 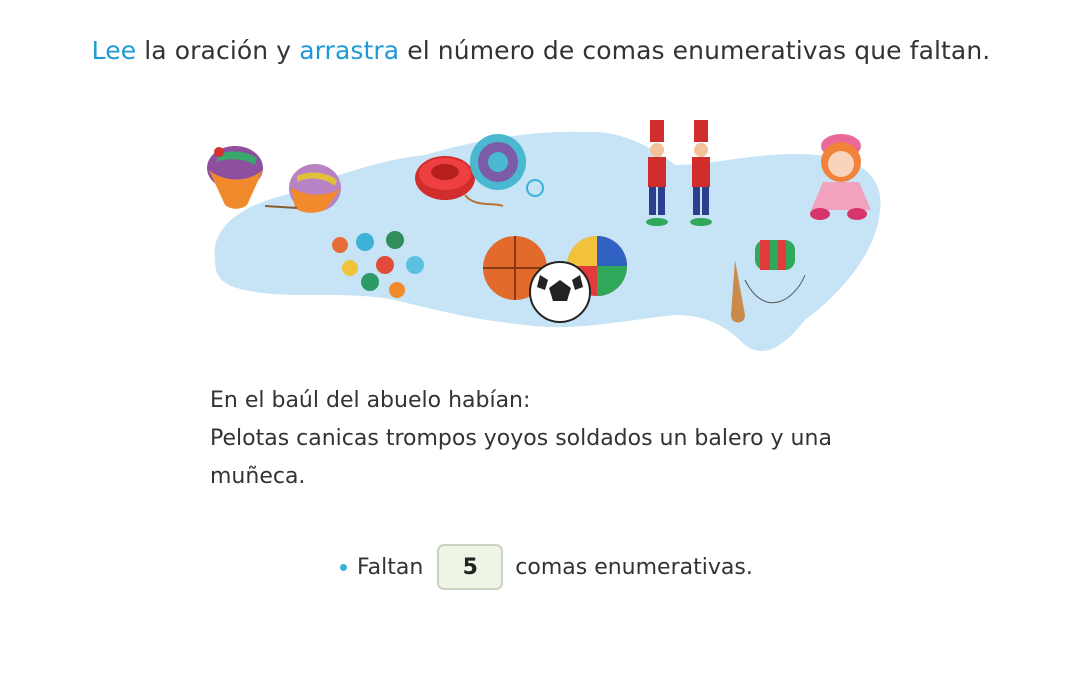 I want to click on bullet-icon, so click(x=343, y=567).